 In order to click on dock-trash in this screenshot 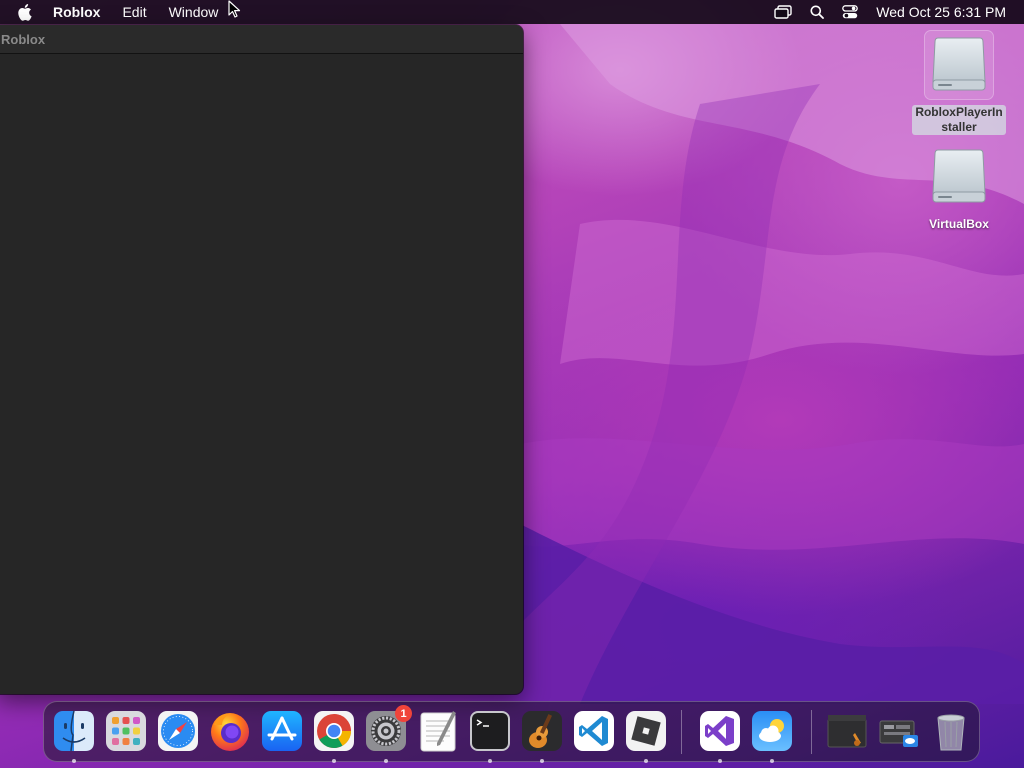, I will do `click(951, 731)`.